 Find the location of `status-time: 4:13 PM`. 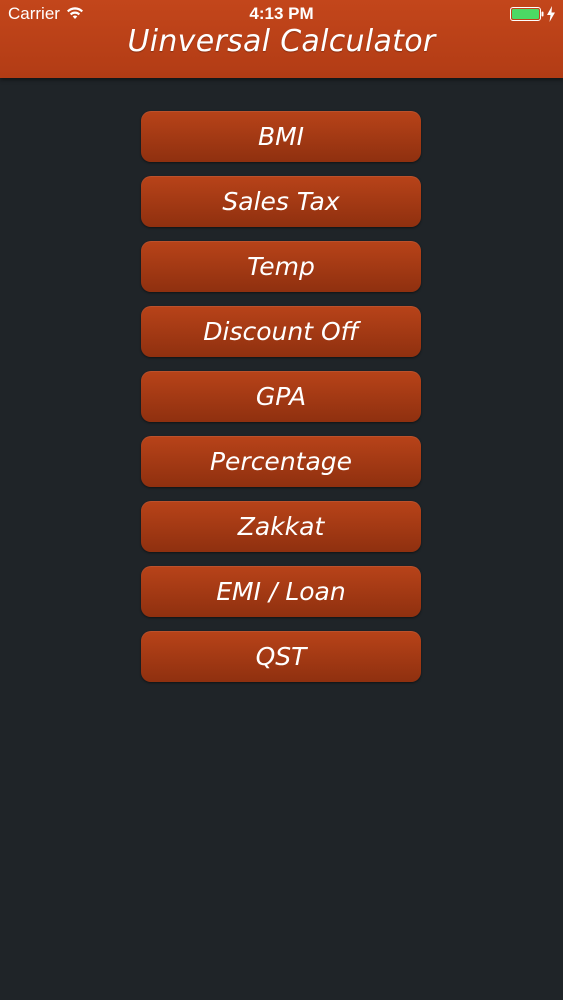

status-time: 4:13 PM is located at coordinates (281, 13).